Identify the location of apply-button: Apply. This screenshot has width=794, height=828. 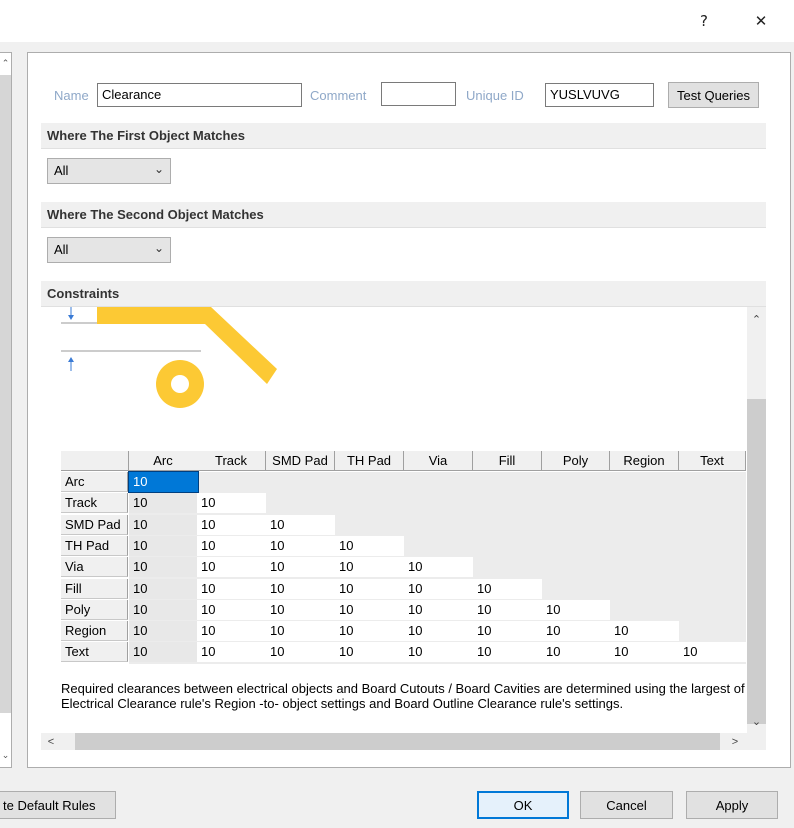
(732, 805).